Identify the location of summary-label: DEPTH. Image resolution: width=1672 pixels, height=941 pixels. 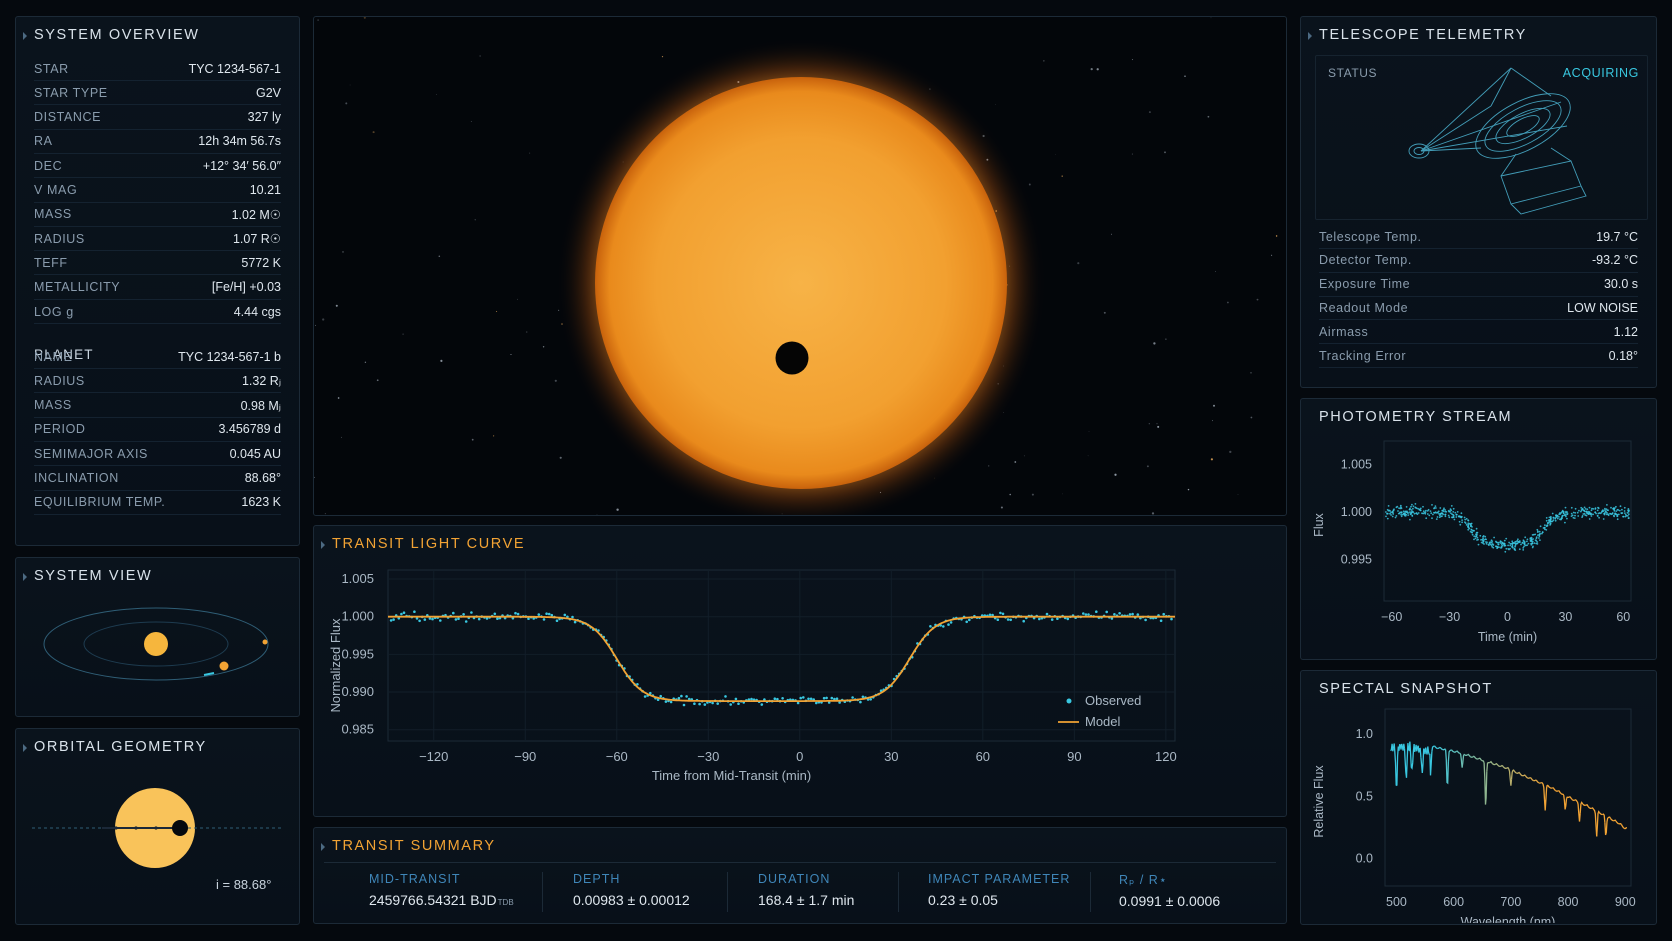
(597, 879).